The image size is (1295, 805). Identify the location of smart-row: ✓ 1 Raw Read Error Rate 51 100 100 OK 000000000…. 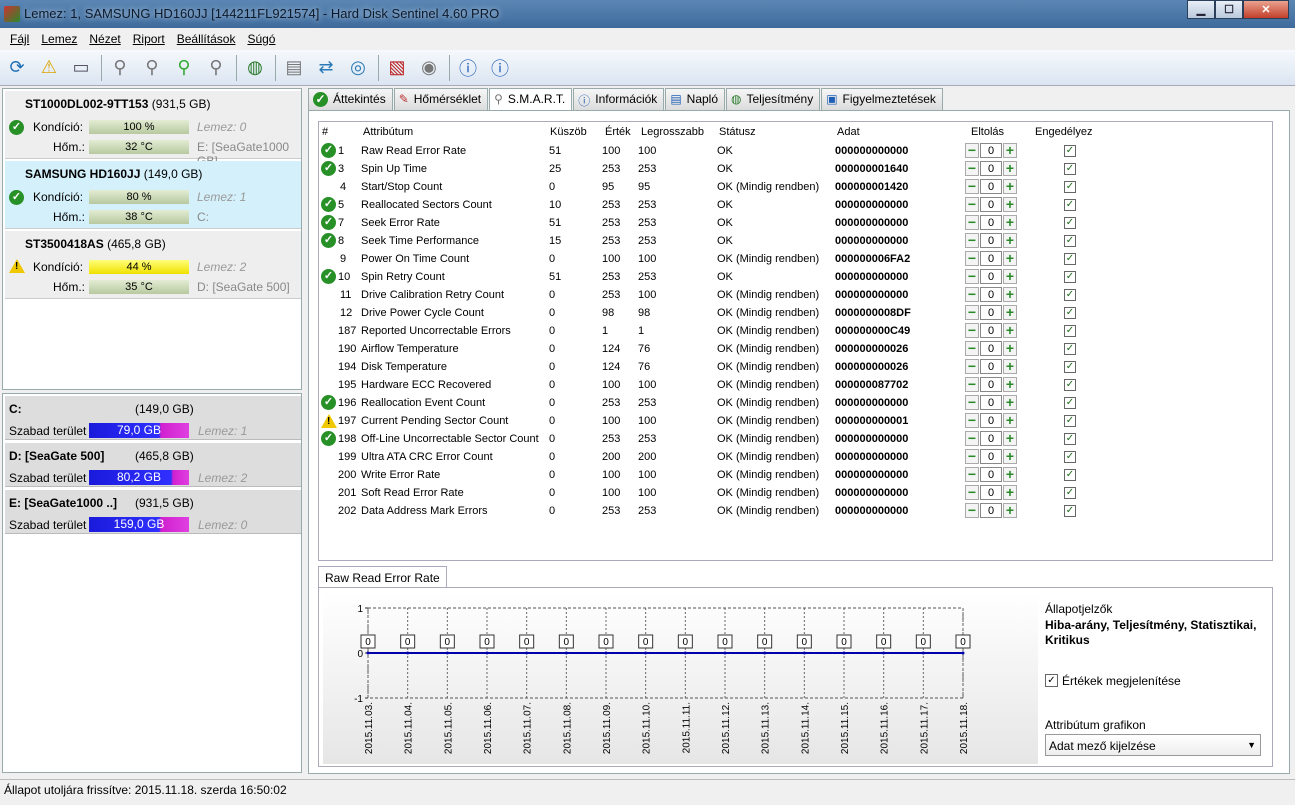
(719, 151).